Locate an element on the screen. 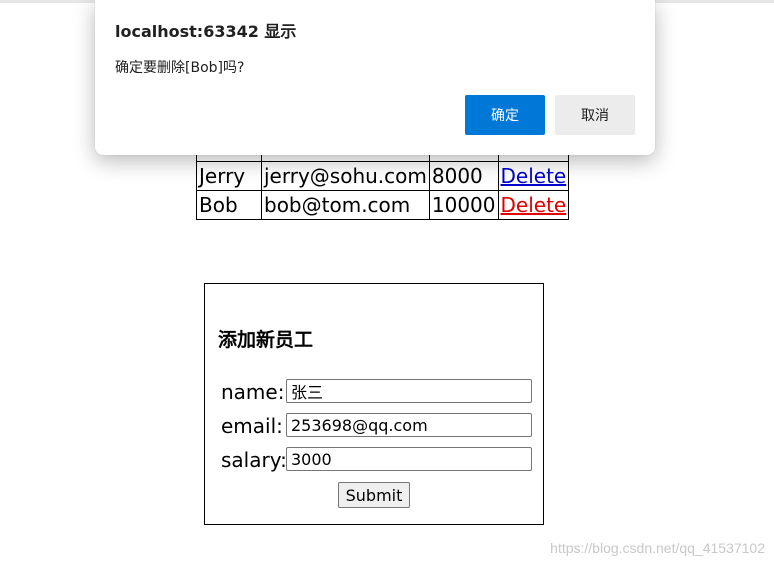  table-row: Bob bob@tom.com 10000 Delete is located at coordinates (383, 205).